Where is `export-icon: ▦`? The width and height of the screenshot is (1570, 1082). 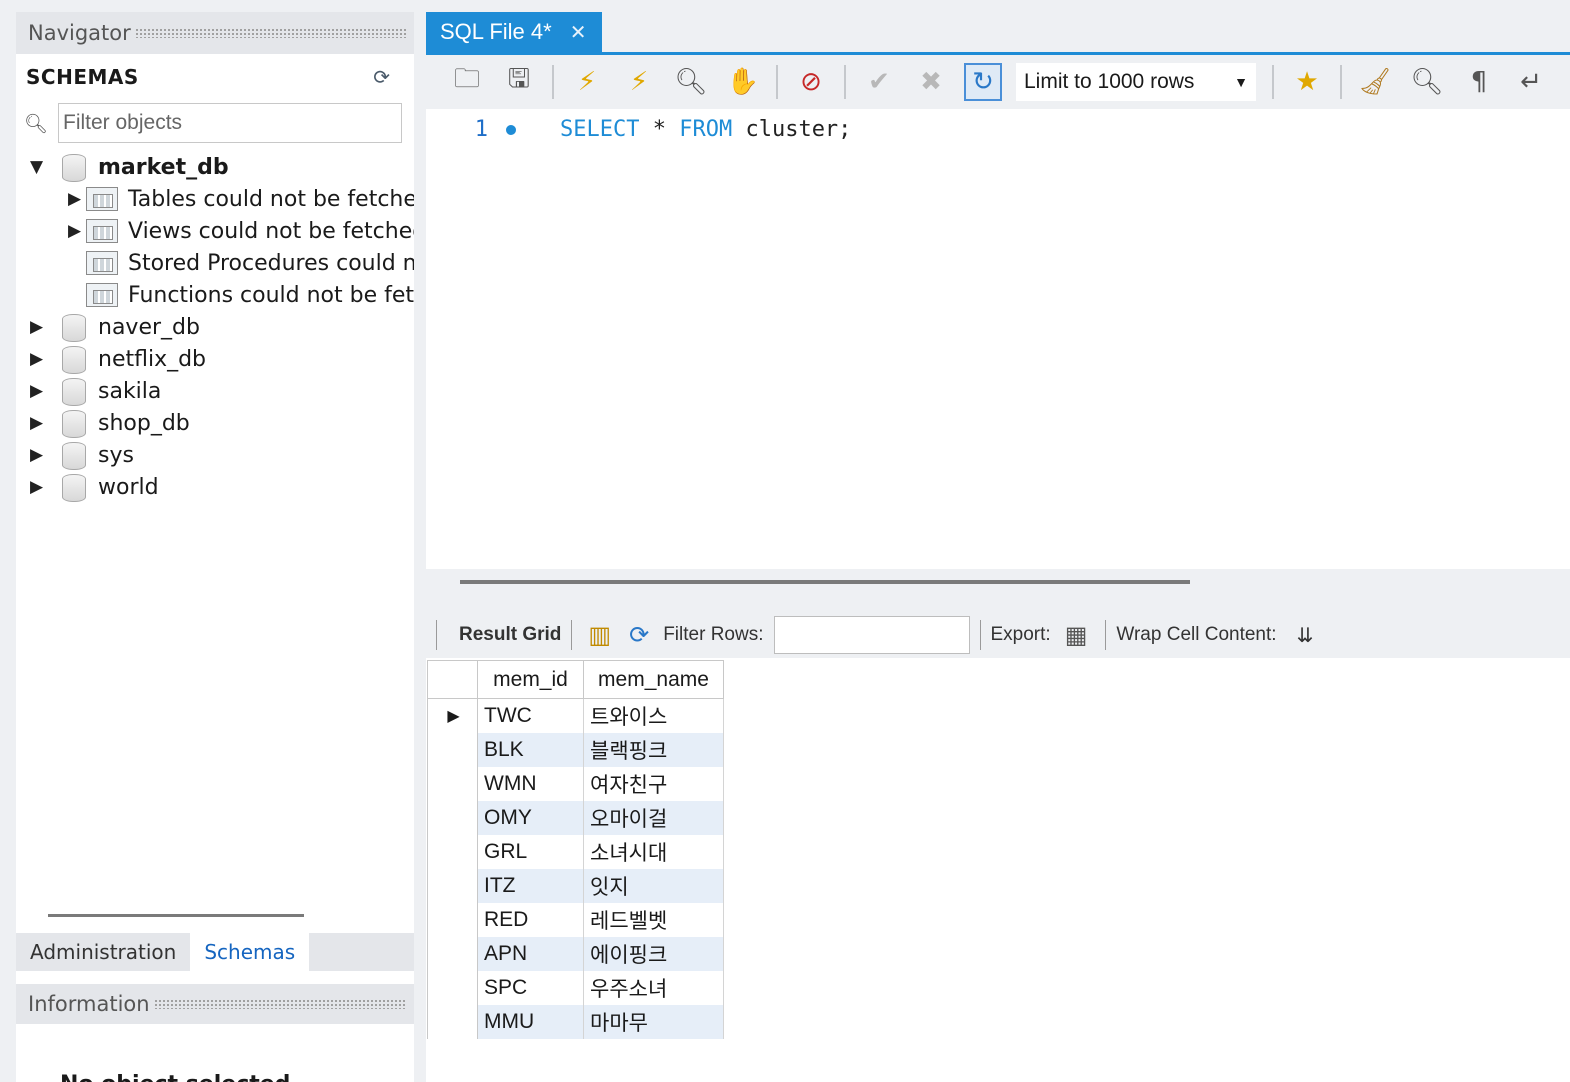 export-icon: ▦ is located at coordinates (1076, 635).